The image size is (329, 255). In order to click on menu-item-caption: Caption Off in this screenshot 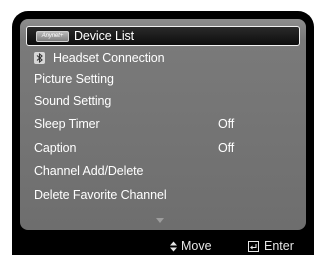, I will do `click(163, 148)`.